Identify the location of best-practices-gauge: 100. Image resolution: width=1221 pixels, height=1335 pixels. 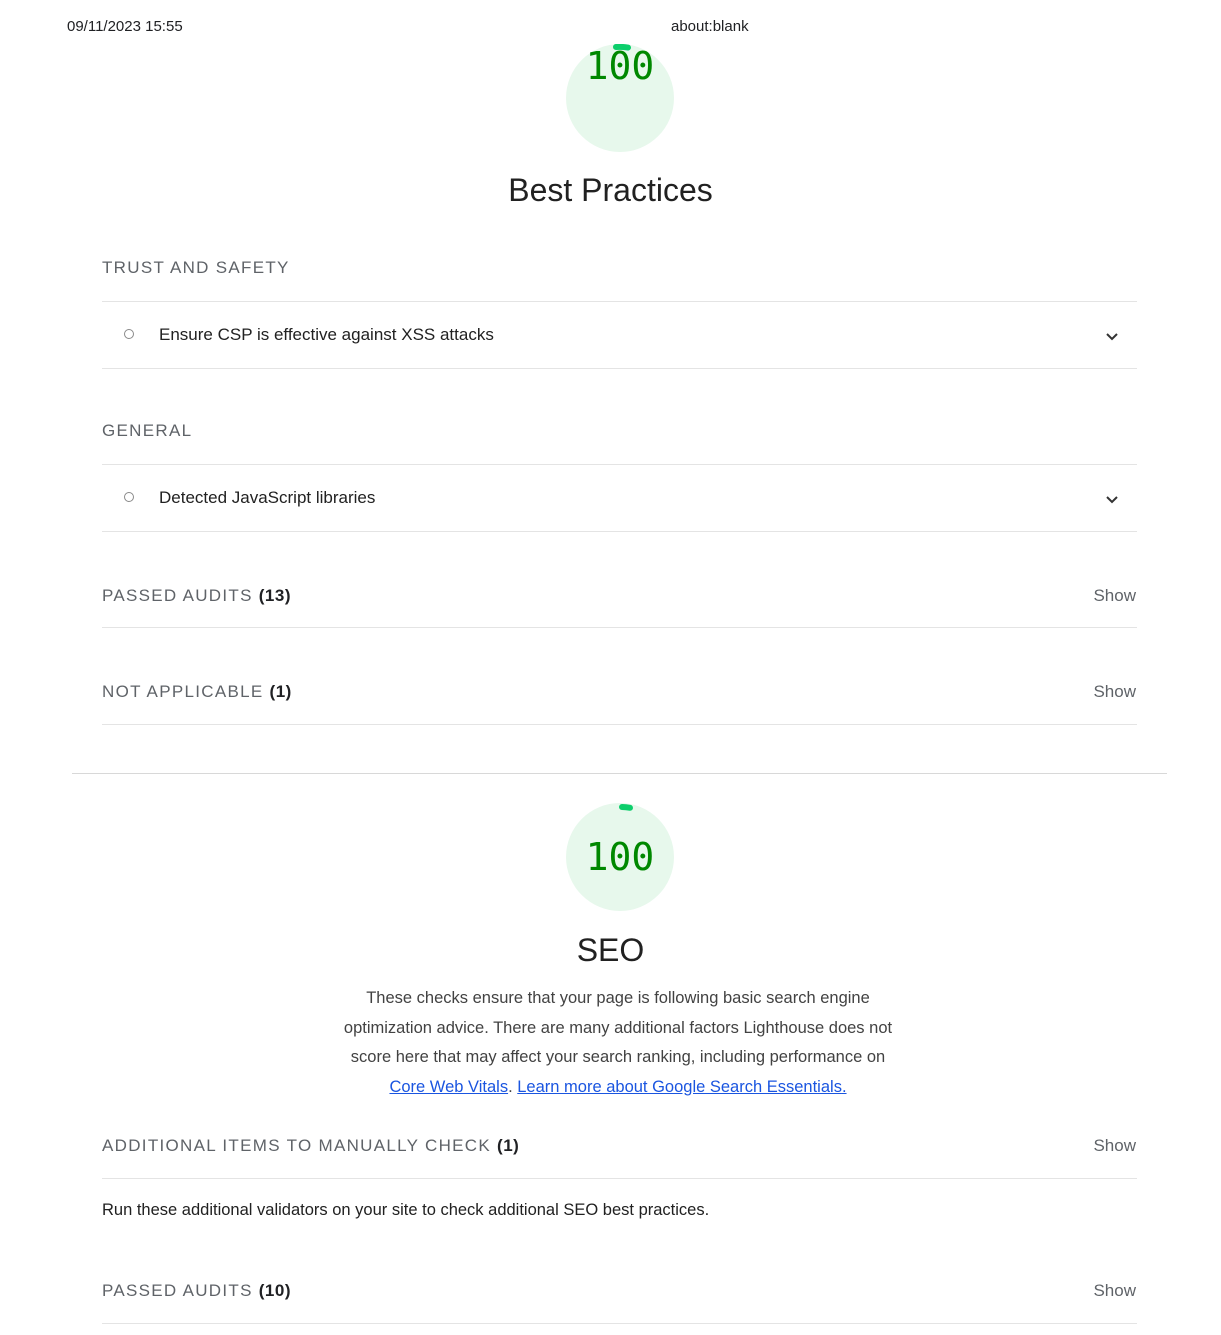
(620, 98).